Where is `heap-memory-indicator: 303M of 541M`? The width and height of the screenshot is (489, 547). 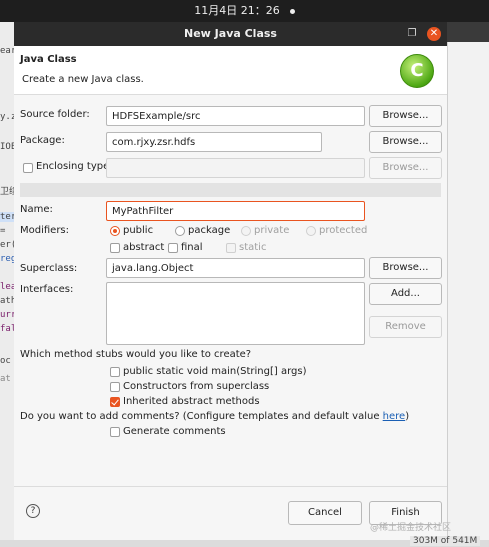
heap-memory-indicator: 303M of 541M is located at coordinates (445, 541).